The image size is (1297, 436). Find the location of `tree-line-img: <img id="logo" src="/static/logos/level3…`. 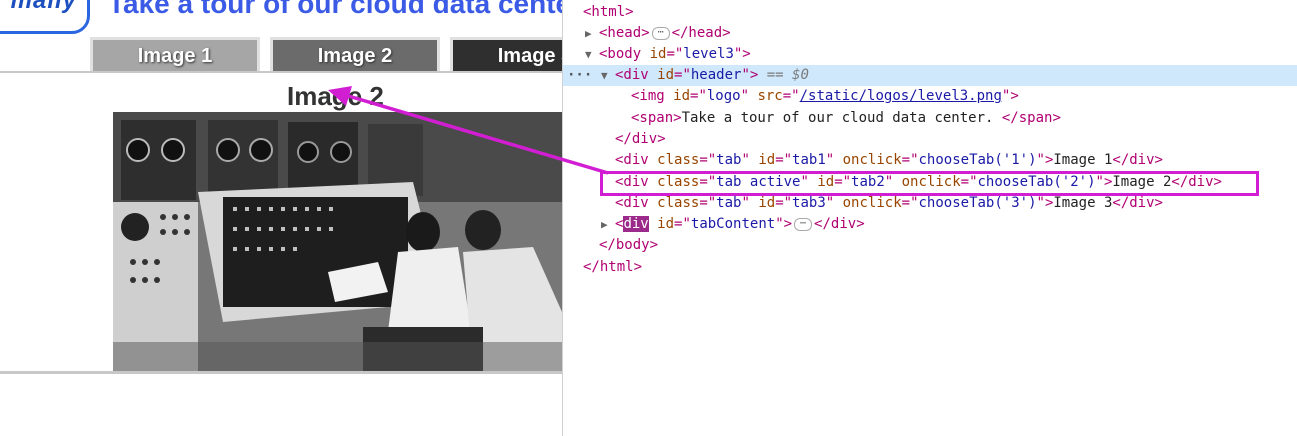

tree-line-img: <img id="logo" src="/static/logos/level3… is located at coordinates (930, 96).